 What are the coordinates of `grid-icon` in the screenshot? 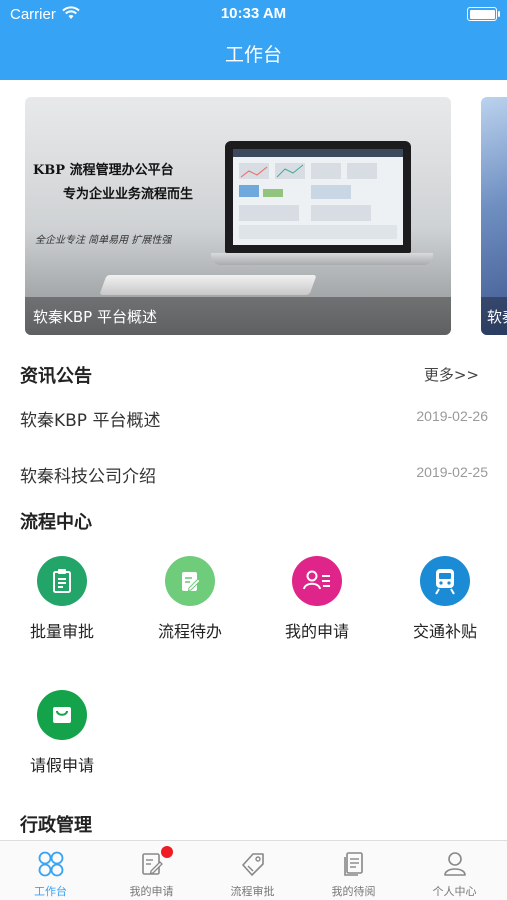 It's located at (51, 864).